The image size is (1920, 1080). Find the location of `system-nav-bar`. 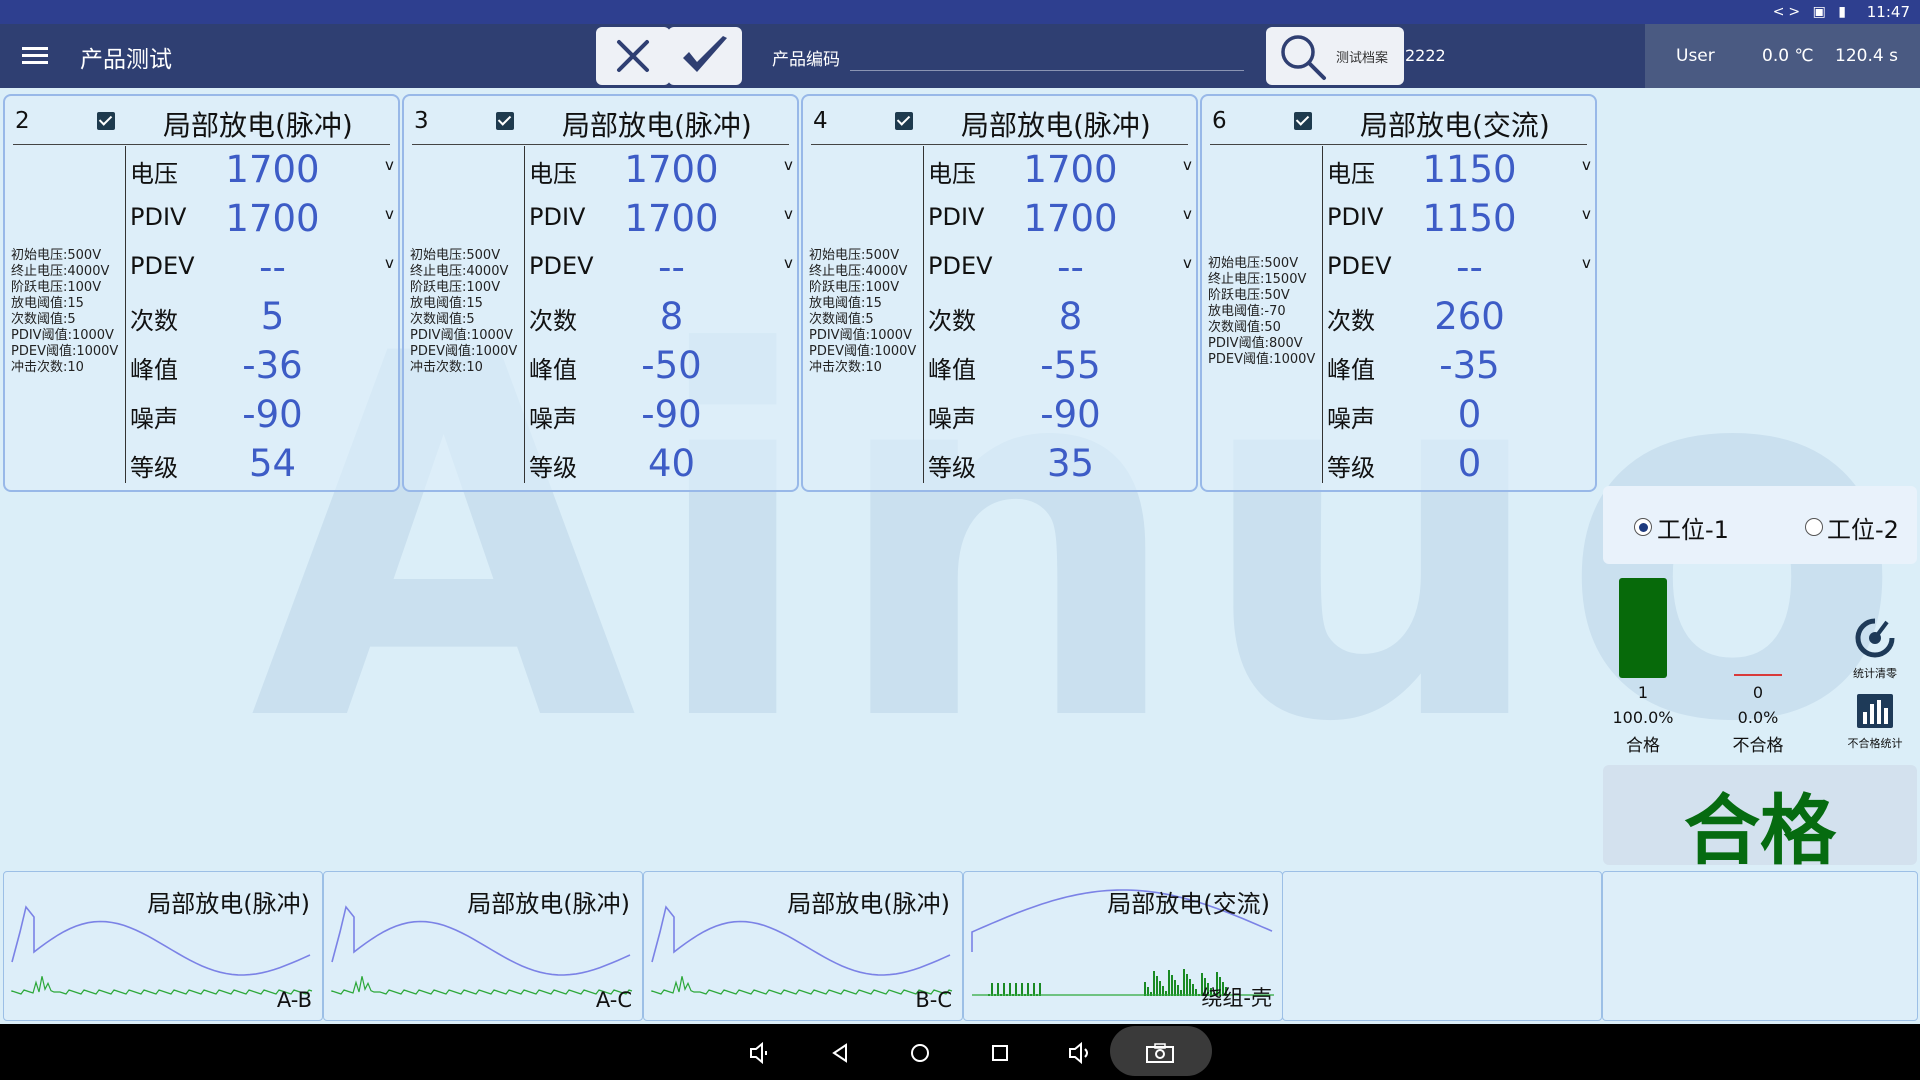

system-nav-bar is located at coordinates (960, 1052).